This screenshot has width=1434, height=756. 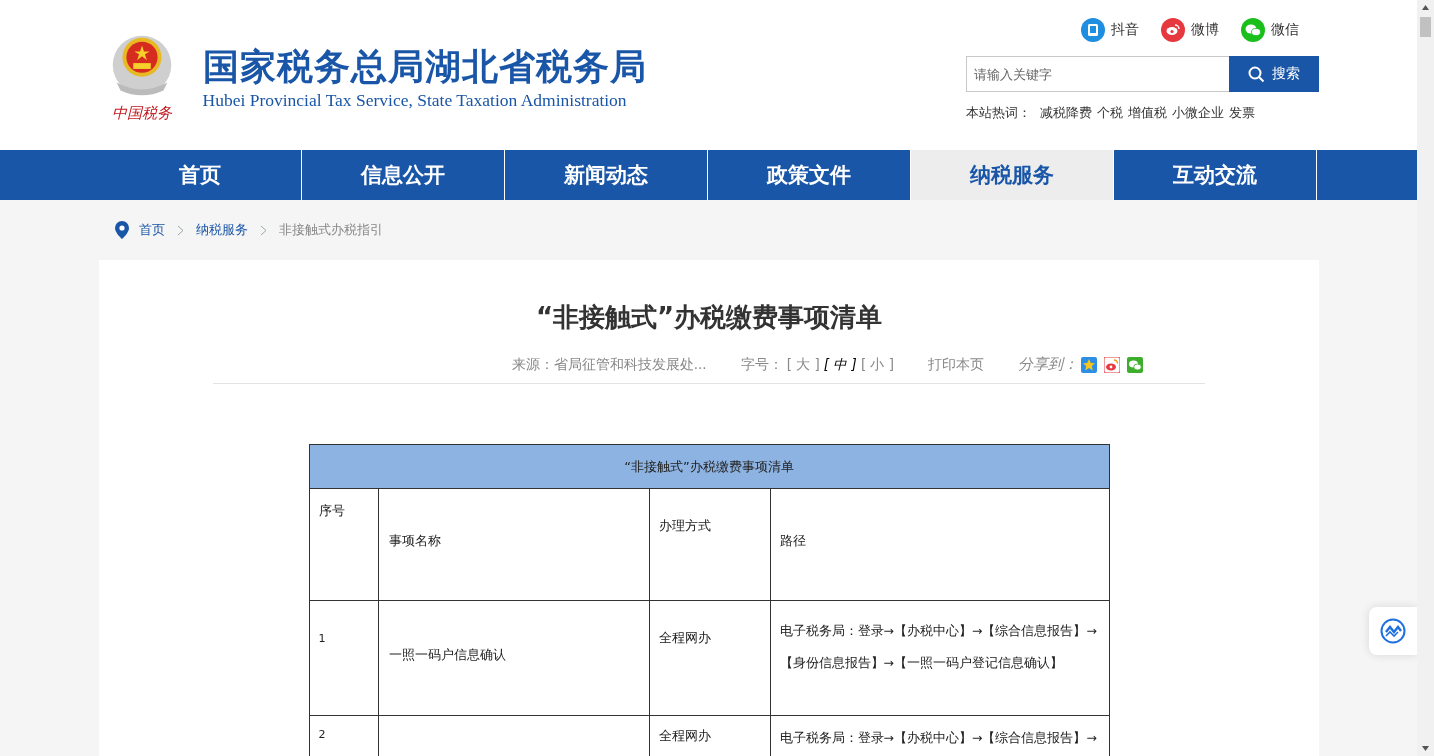 What do you see at coordinates (1172, 30) in the screenshot?
I see `weibo-icon` at bounding box center [1172, 30].